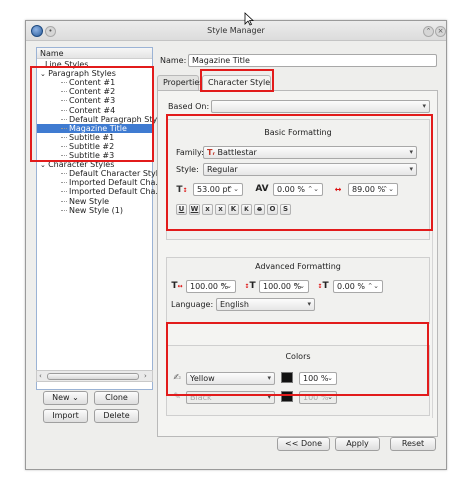 This screenshot has height=489, width=474. Describe the element at coordinates (272, 209) in the screenshot. I see `outline-icon: O` at that location.